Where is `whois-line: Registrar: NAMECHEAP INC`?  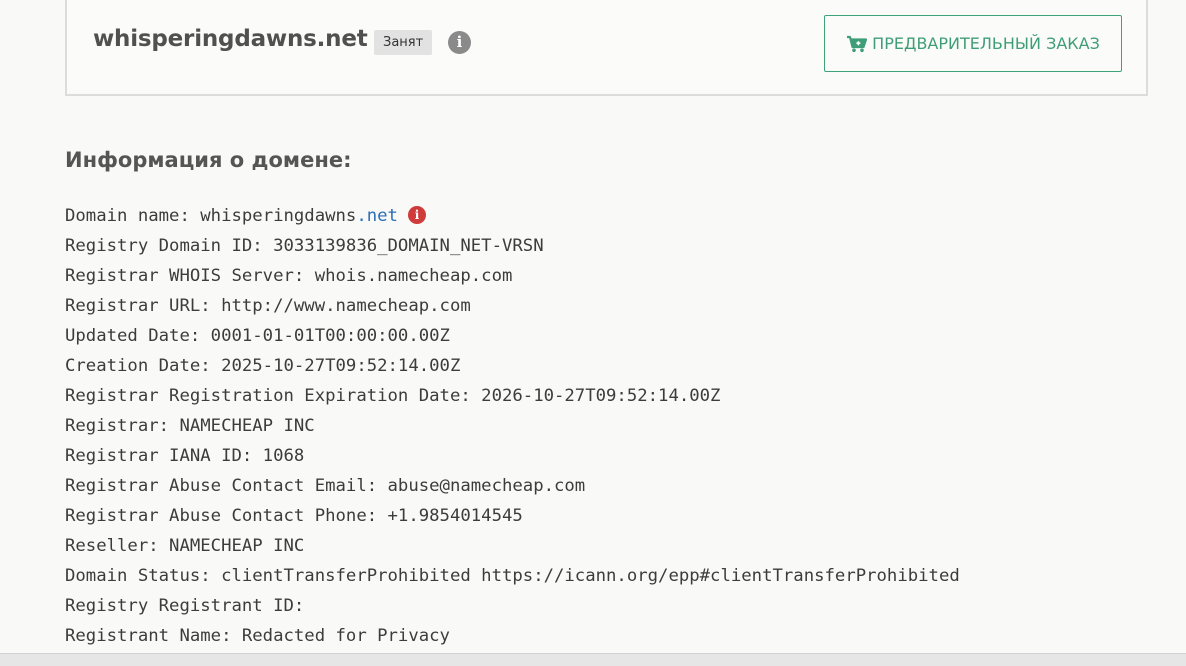 whois-line: Registrar: NAMECHEAP INC is located at coordinates (190, 426).